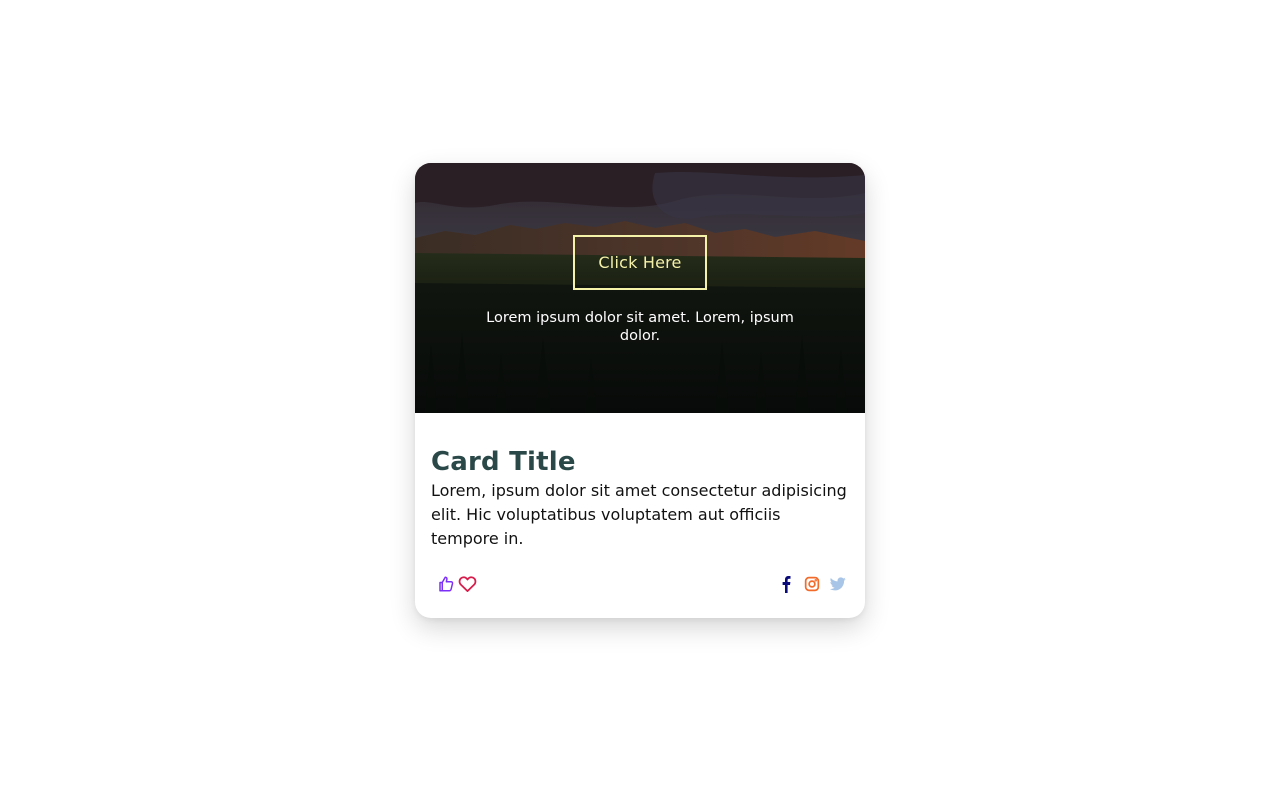 Image resolution: width=1280 pixels, height=800 pixels. What do you see at coordinates (467, 584) in the screenshot?
I see `heart-icon` at bounding box center [467, 584].